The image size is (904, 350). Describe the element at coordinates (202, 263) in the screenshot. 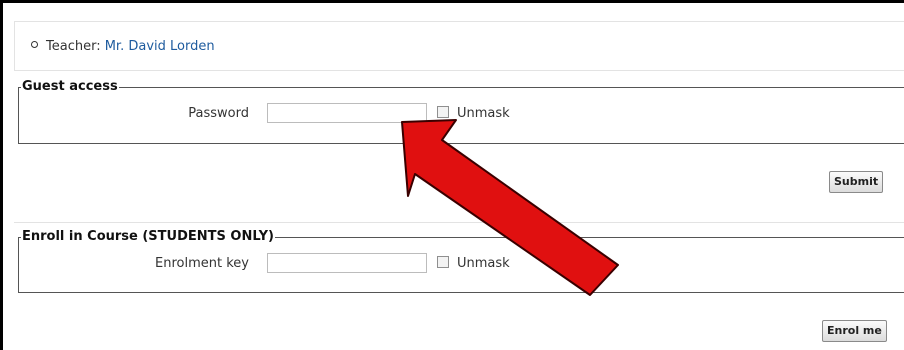

I see `enrolment-key-label: Enrolment key` at that location.